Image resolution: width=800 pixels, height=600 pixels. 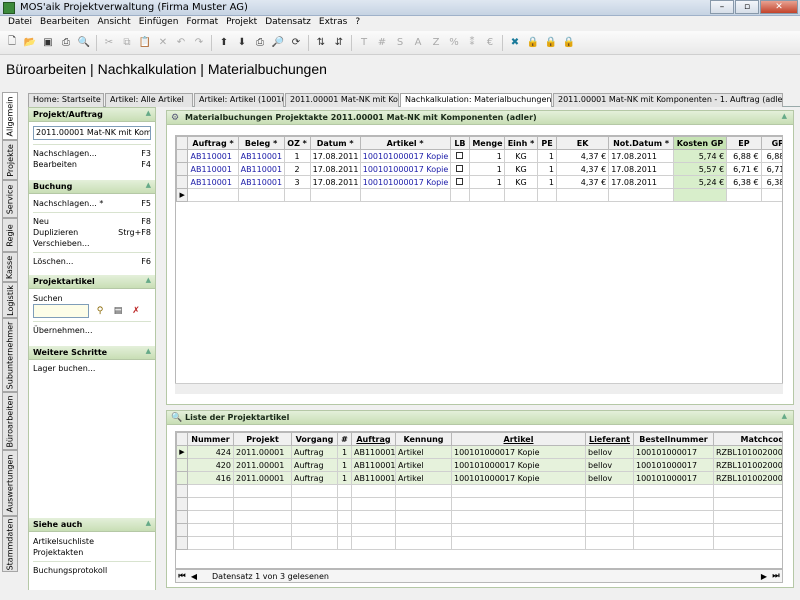 What do you see at coordinates (92, 552) in the screenshot?
I see `projektakten-link: Projektakten` at bounding box center [92, 552].